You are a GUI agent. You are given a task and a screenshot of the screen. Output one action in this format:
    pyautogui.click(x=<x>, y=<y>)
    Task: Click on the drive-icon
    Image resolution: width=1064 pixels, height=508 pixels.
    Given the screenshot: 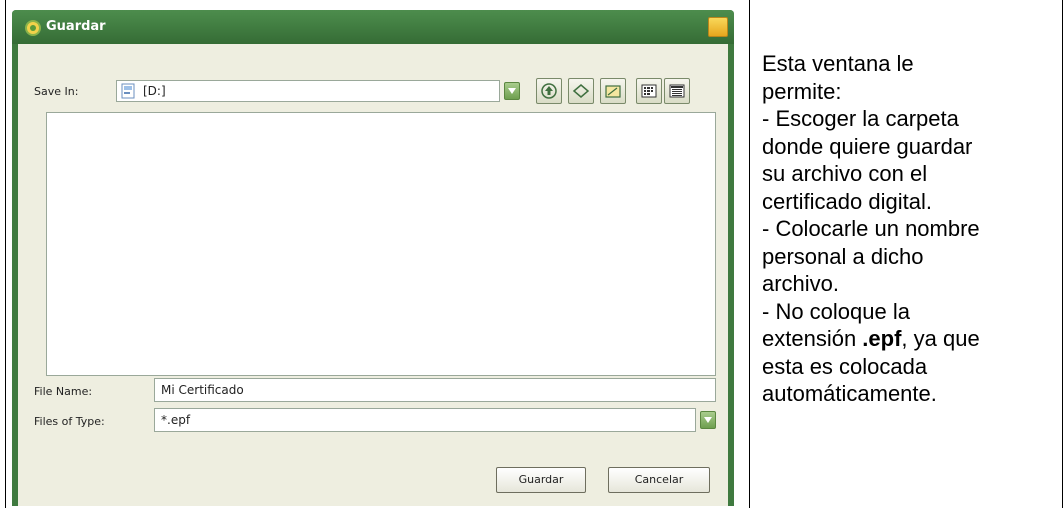 What is the action you would take?
    pyautogui.click(x=128, y=91)
    